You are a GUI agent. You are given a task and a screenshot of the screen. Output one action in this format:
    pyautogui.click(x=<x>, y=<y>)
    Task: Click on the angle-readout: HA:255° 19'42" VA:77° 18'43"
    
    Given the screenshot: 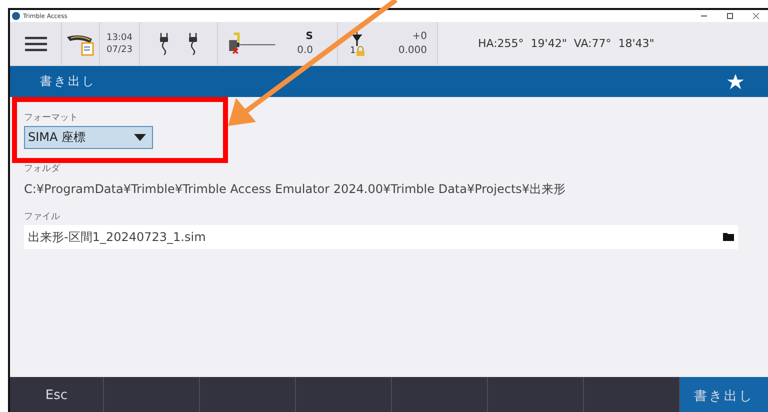 What is the action you would take?
    pyautogui.click(x=566, y=43)
    